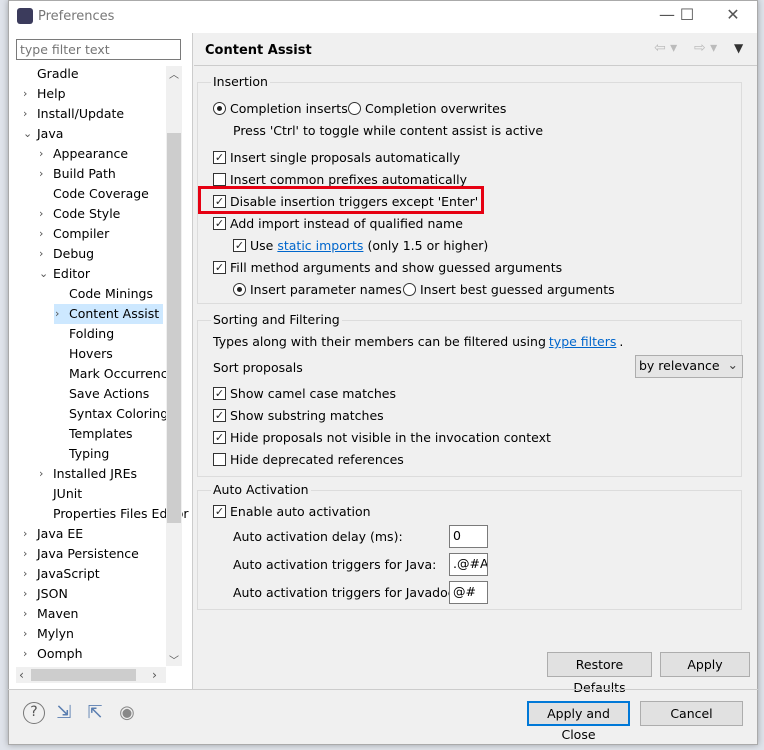 Image resolution: width=764 pixels, height=750 pixels. What do you see at coordinates (219, 179) in the screenshot?
I see `common-prefixes-checkbox` at bounding box center [219, 179].